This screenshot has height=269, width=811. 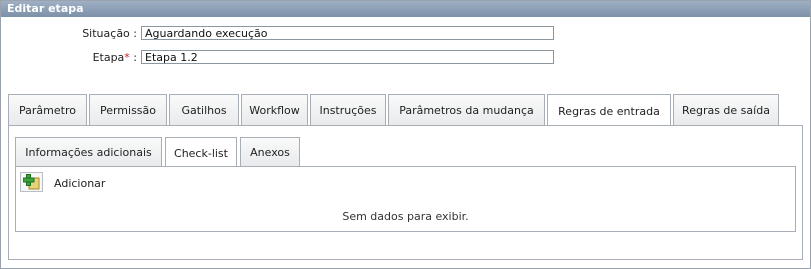 I want to click on etapa-row: Etapa* :, so click(x=277, y=57).